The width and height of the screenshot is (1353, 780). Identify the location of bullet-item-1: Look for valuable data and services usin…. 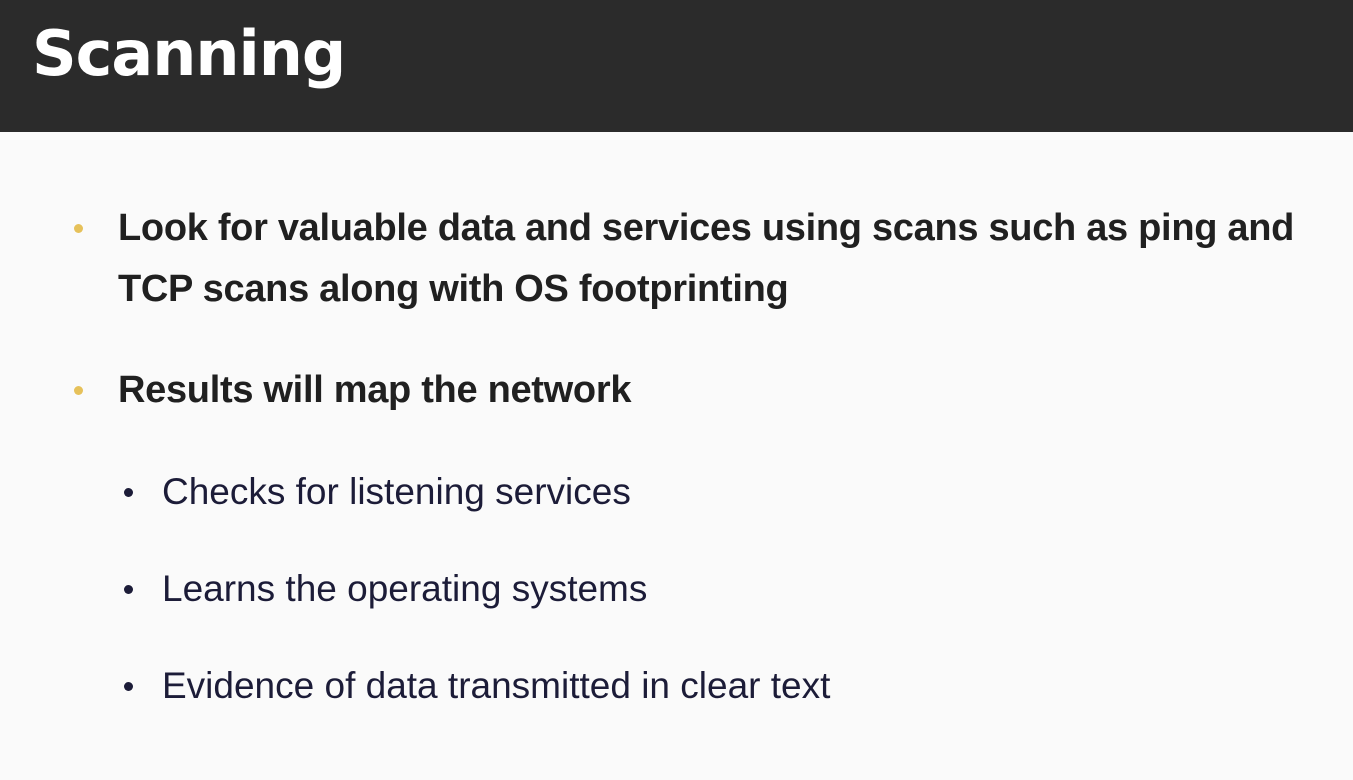
(706, 258).